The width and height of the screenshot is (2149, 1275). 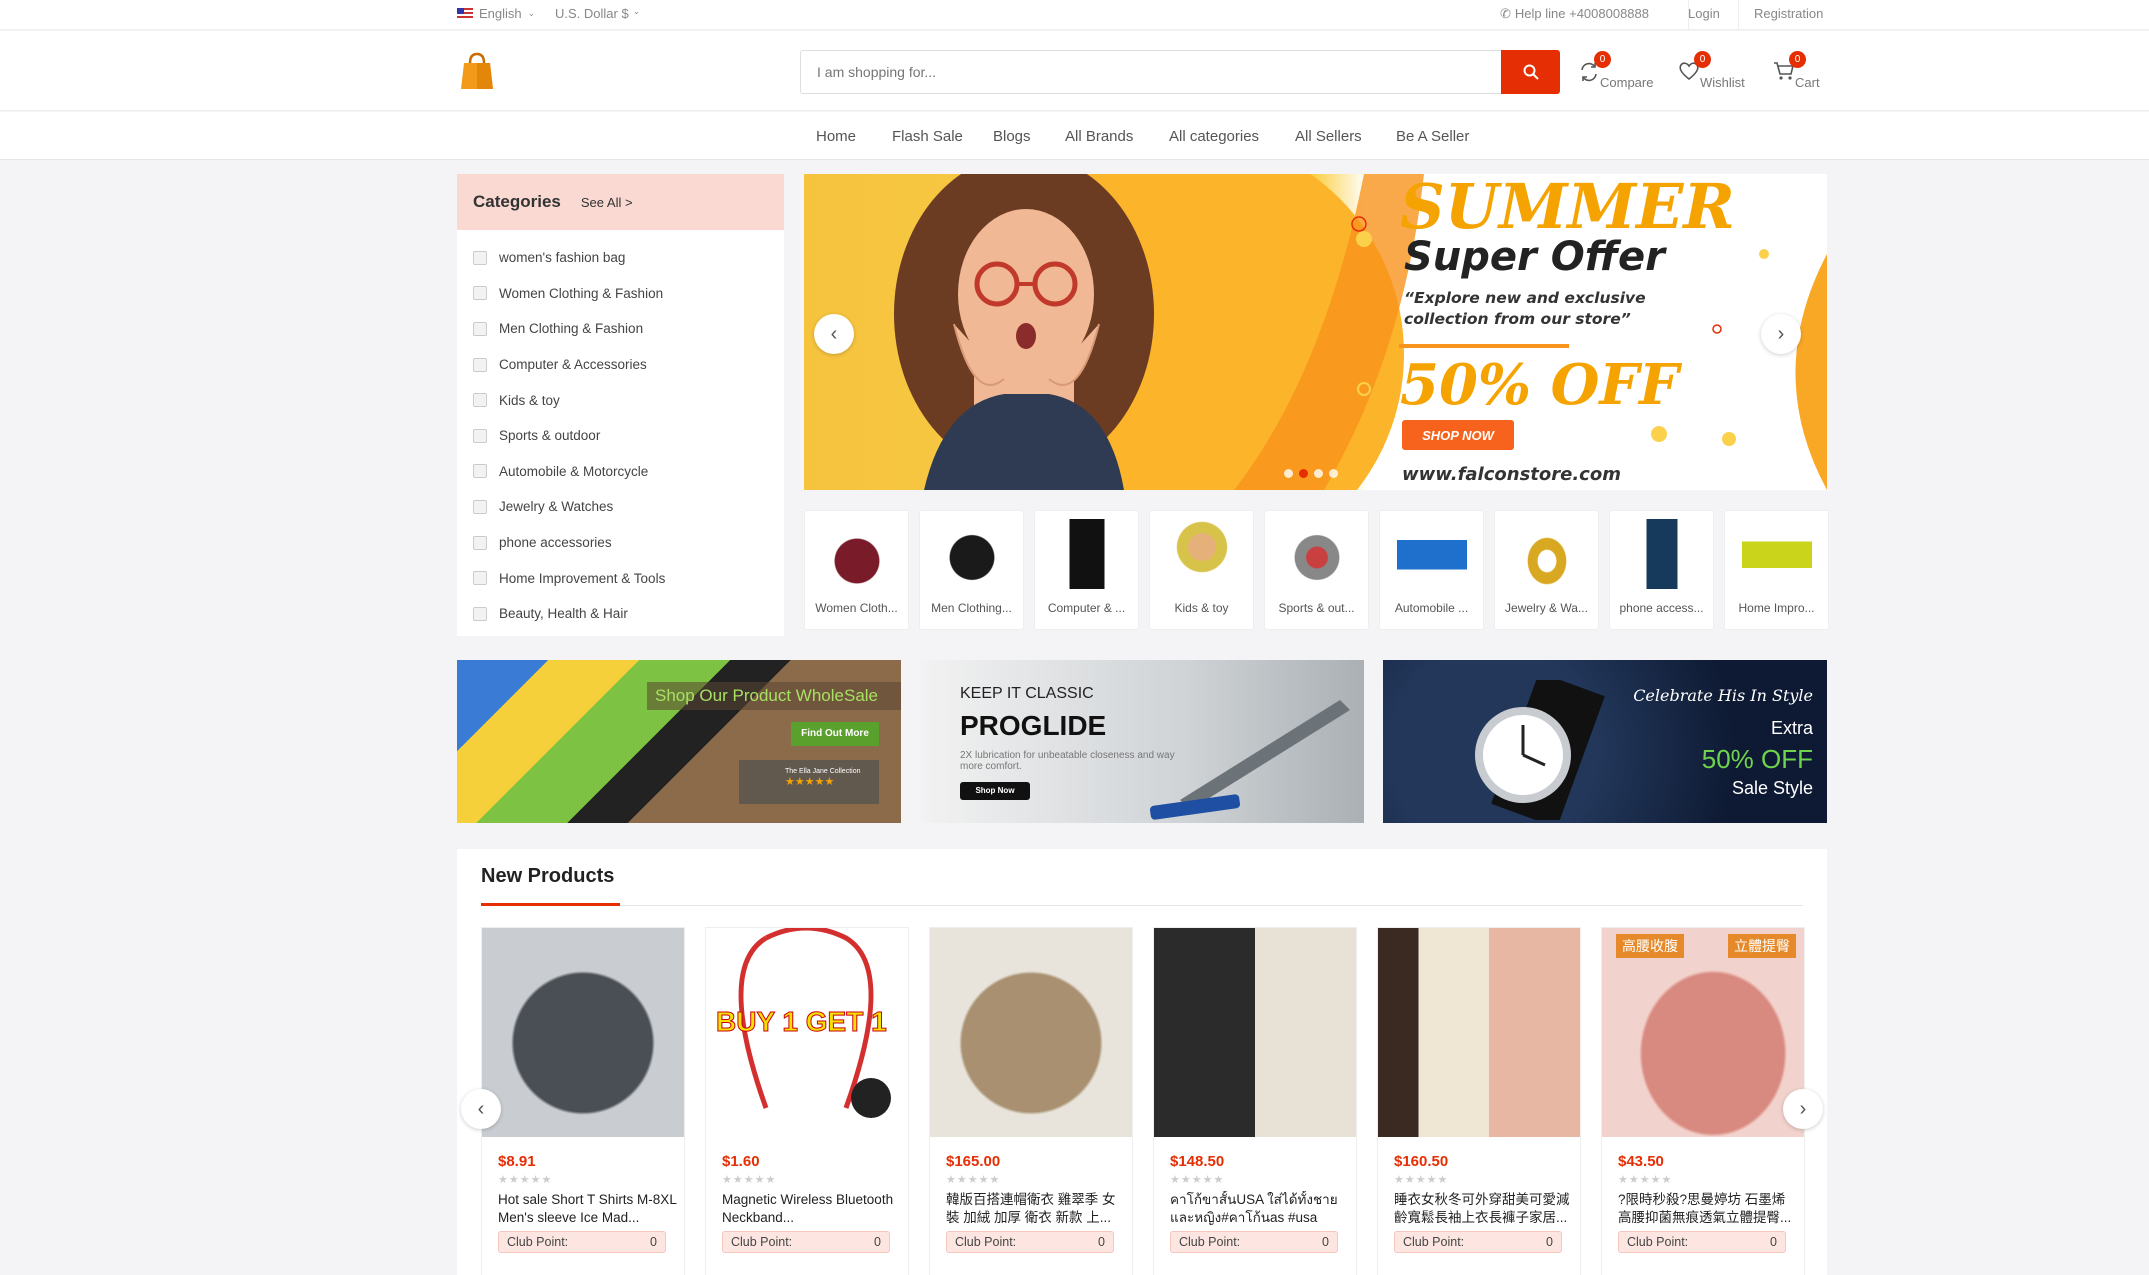 I want to click on find-out-more-button: Find Out More, so click(x=835, y=734).